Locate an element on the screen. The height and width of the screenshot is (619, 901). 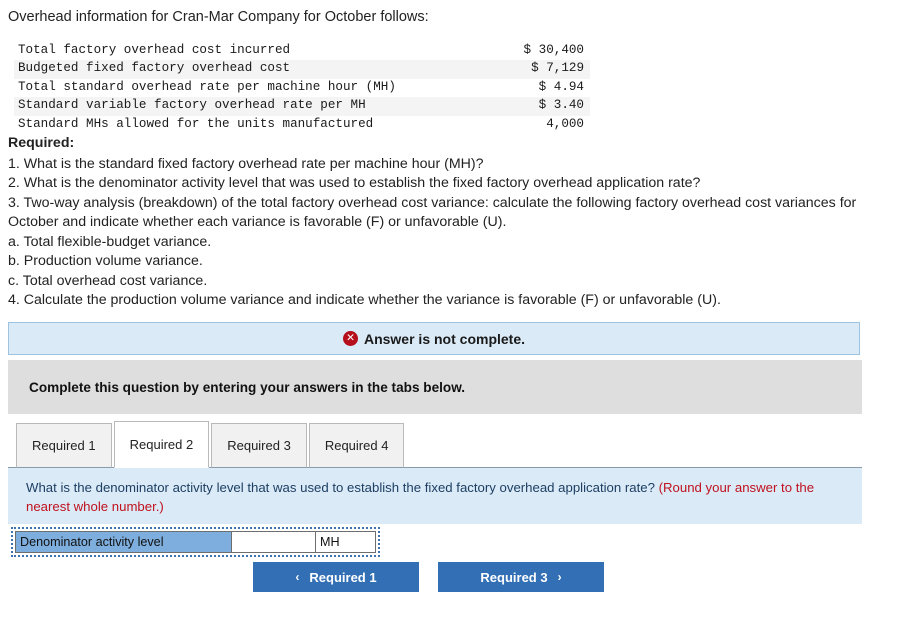
next-required-button: Required 3 › is located at coordinates (521, 577).